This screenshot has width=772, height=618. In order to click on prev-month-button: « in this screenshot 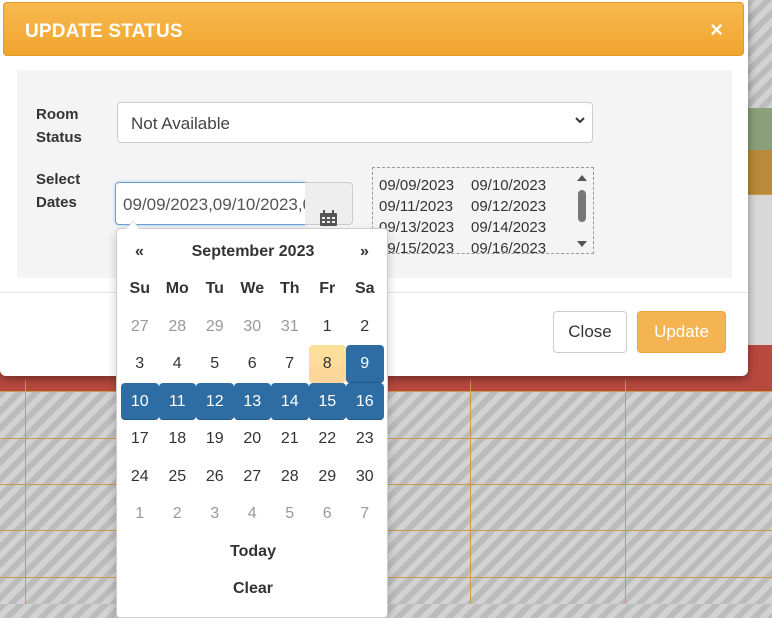, I will do `click(139, 252)`.